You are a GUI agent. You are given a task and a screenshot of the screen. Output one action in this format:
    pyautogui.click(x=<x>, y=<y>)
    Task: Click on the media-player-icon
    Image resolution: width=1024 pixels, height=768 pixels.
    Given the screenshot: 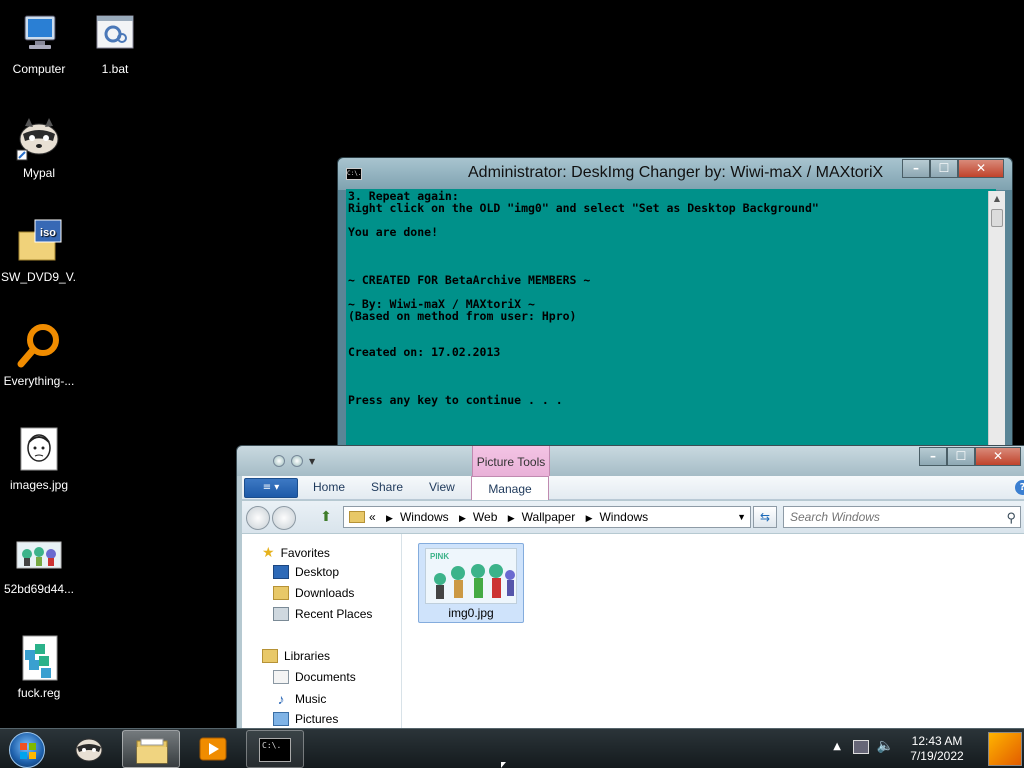 What is the action you would take?
    pyautogui.click(x=213, y=749)
    